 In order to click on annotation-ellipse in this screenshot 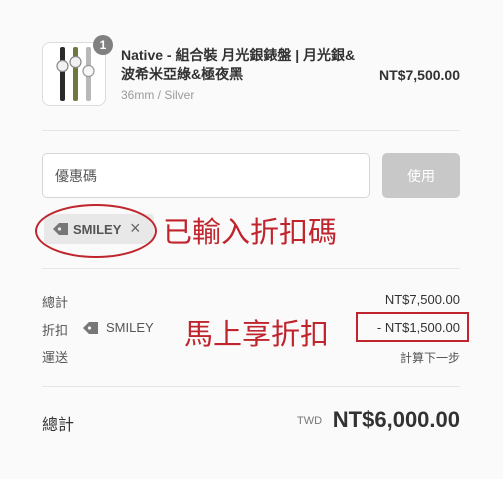, I will do `click(96, 231)`.